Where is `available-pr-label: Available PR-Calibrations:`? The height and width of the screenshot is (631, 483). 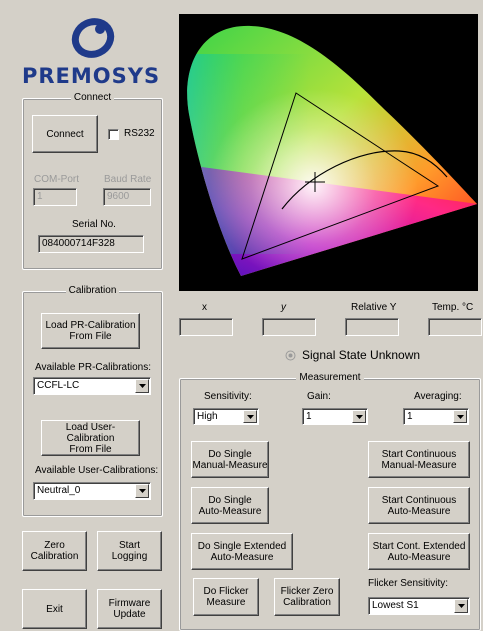 available-pr-label: Available PR-Calibrations: is located at coordinates (93, 367).